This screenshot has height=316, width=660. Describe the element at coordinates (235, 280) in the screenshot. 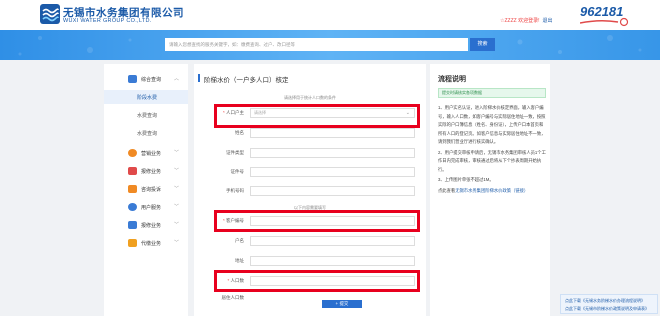

I see `field-label: * 人口数` at that location.